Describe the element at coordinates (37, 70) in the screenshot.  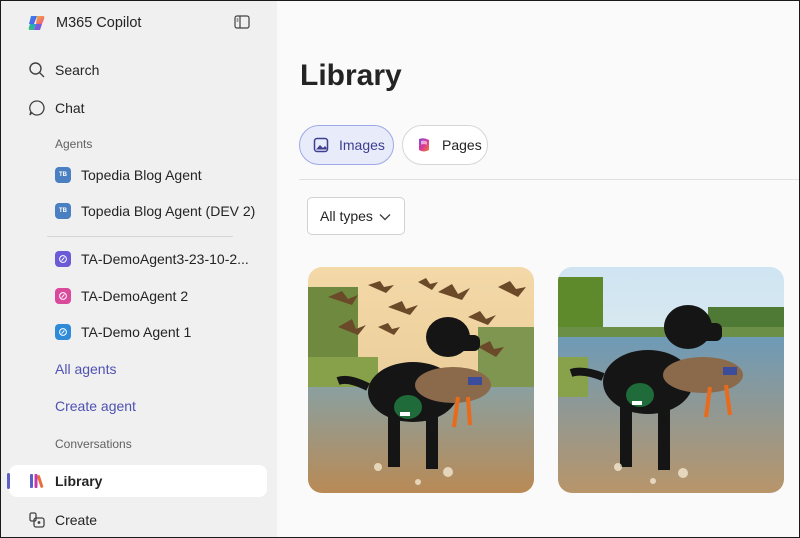
I see `search-icon` at that location.